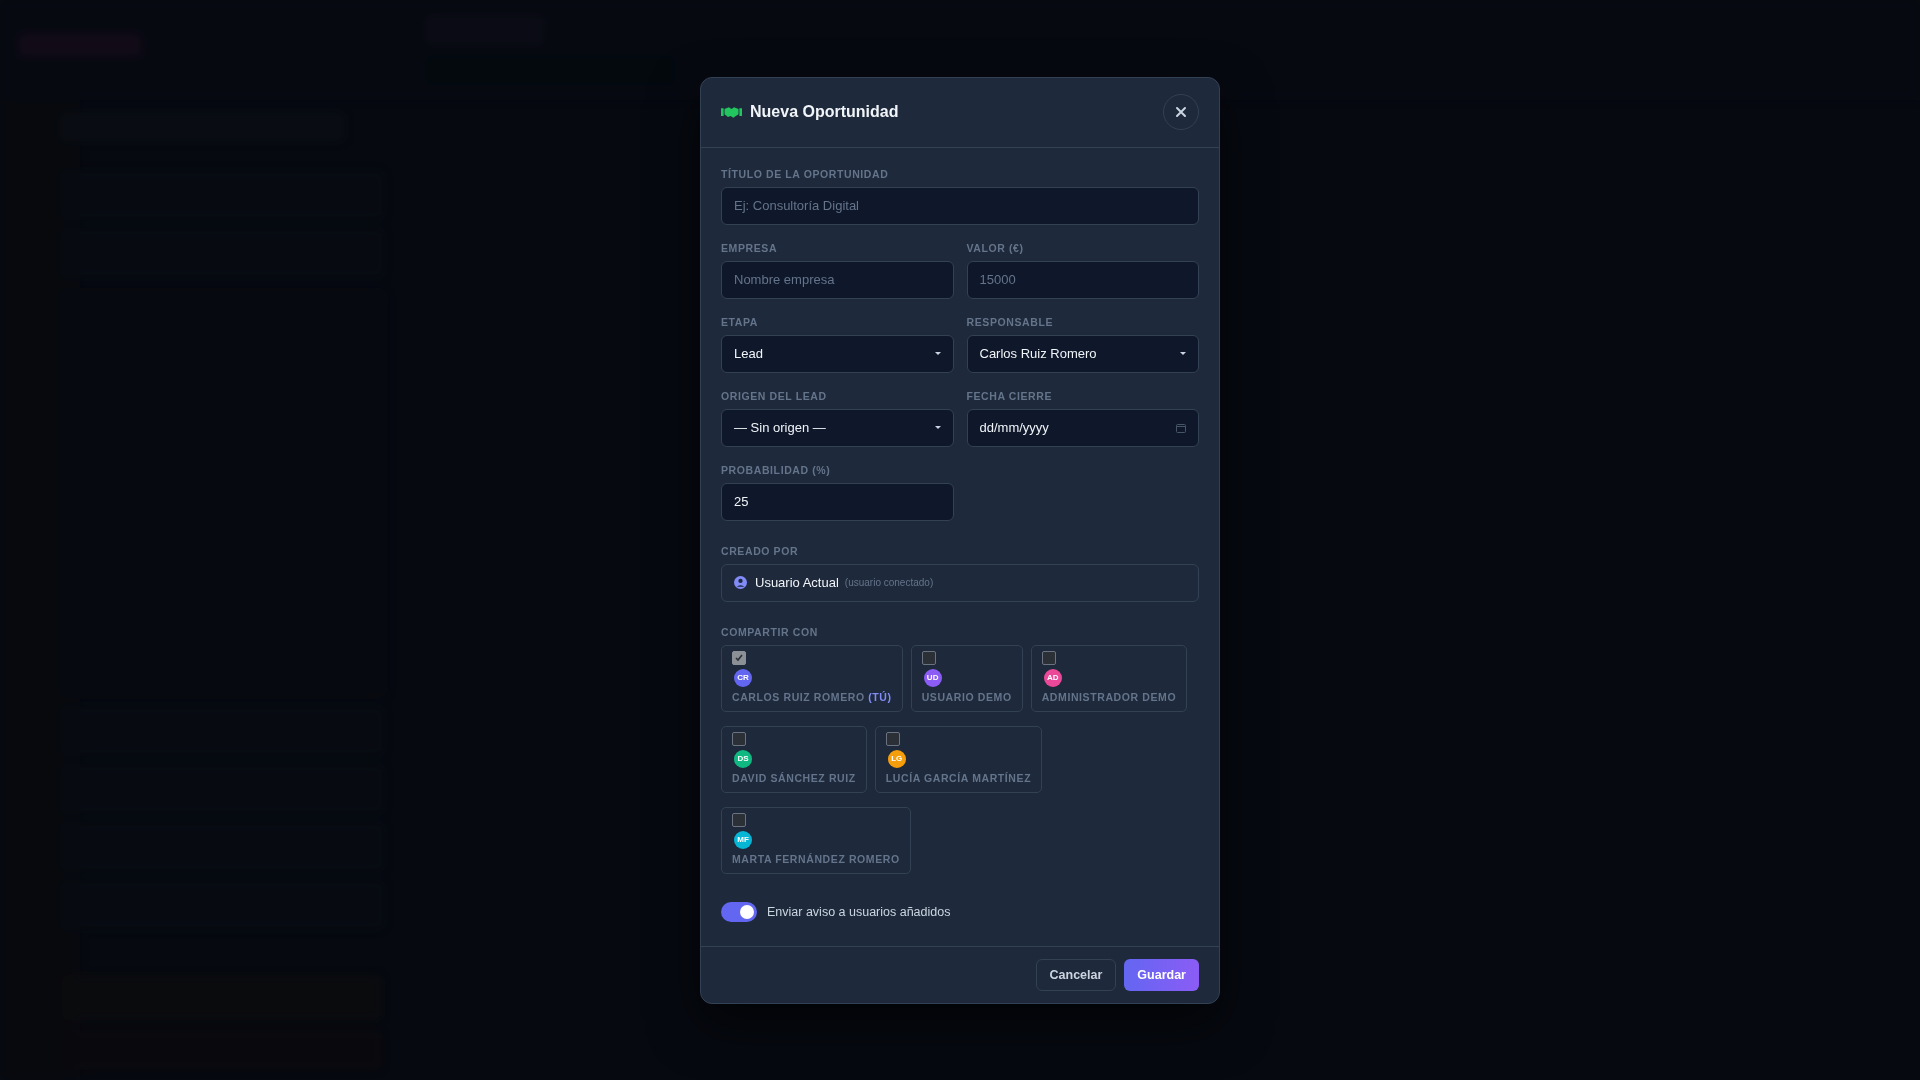 The image size is (1920, 1080). What do you see at coordinates (837, 279) in the screenshot?
I see `input-field: Nombre empresa` at bounding box center [837, 279].